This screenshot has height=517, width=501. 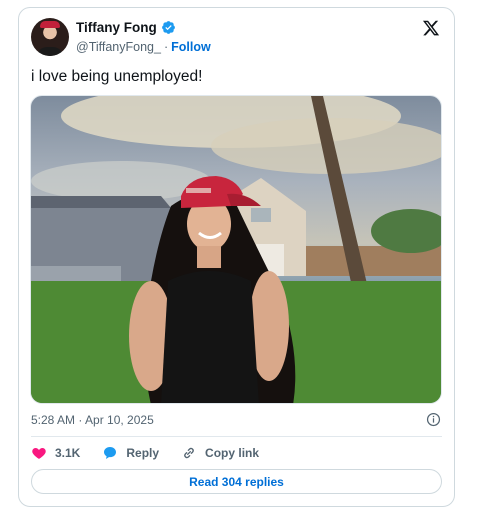 I want to click on follow-button: Follow, so click(x=191, y=47).